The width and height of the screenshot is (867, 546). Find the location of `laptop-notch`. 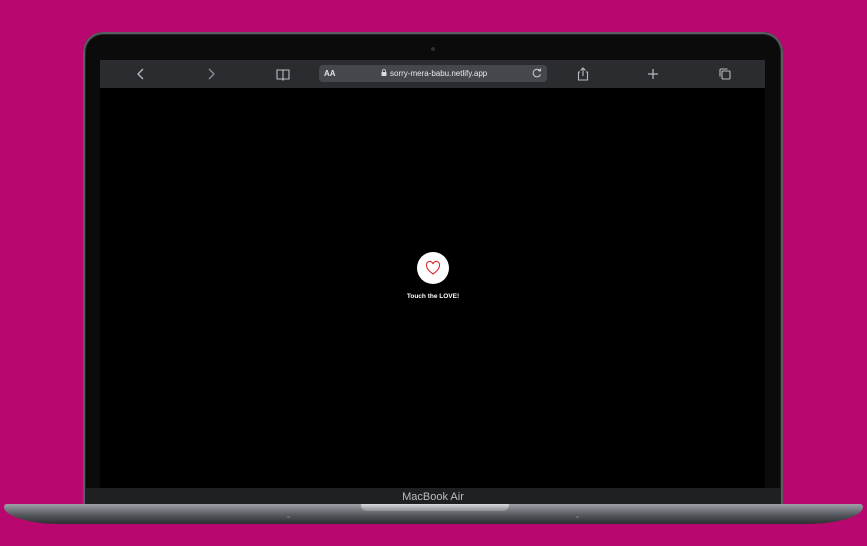

laptop-notch is located at coordinates (435, 507).